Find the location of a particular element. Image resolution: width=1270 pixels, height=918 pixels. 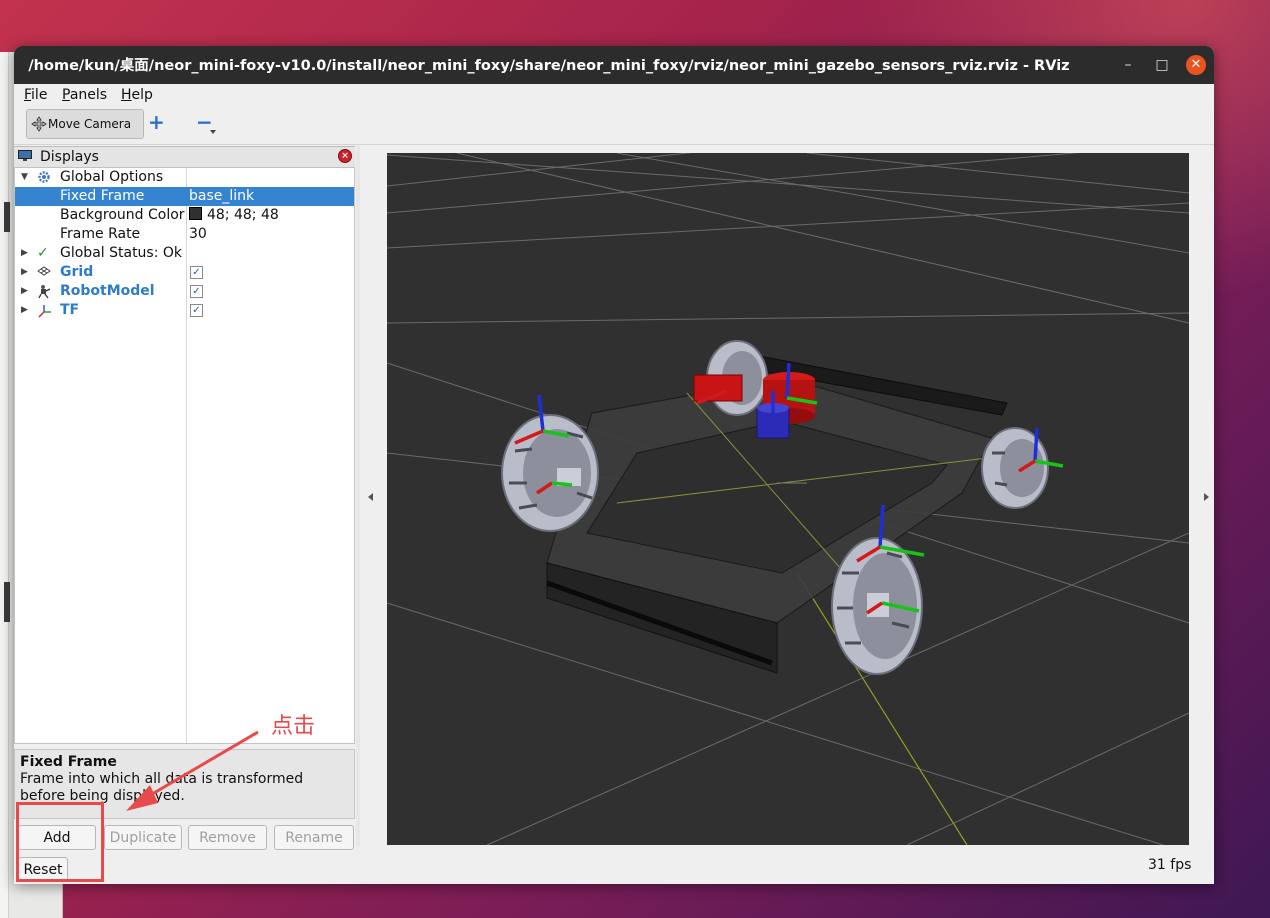

collapse-left-arrow-icon is located at coordinates (370, 497).